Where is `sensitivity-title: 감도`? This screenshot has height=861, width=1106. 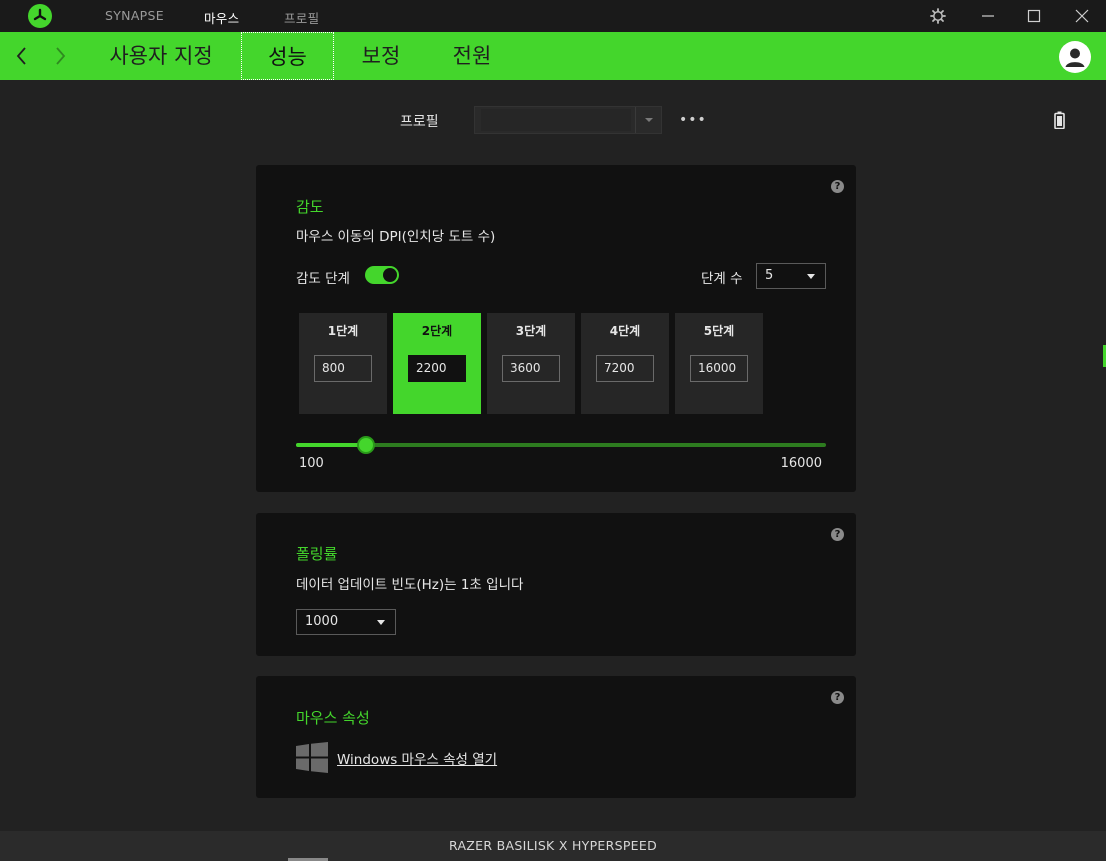 sensitivity-title: 감도 is located at coordinates (310, 207).